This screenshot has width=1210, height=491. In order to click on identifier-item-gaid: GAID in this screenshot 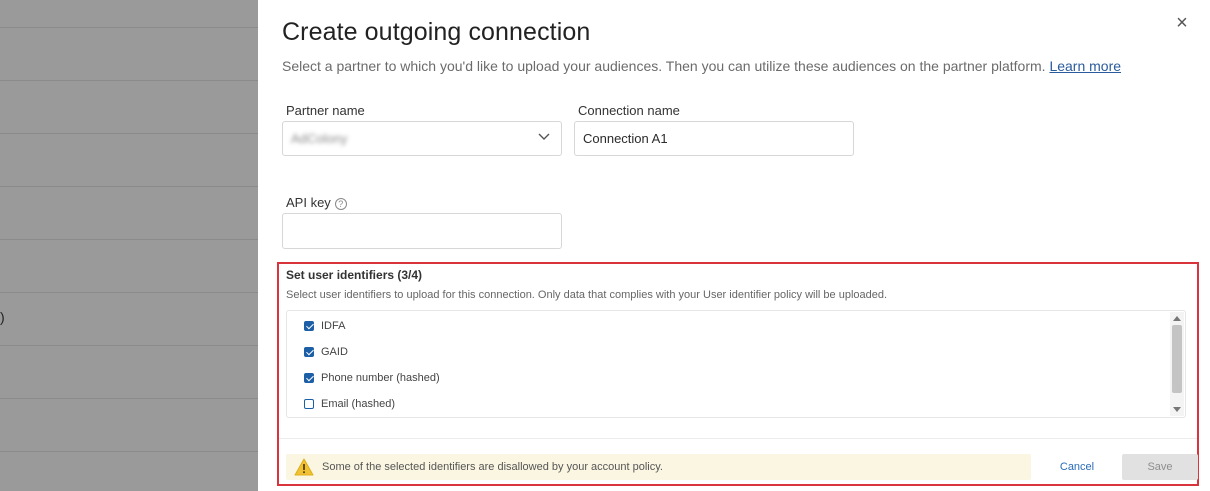, I will do `click(326, 352)`.